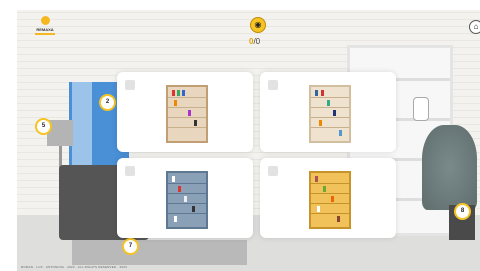 The image size is (480, 271). I want to click on logo-underline, so click(45, 34).